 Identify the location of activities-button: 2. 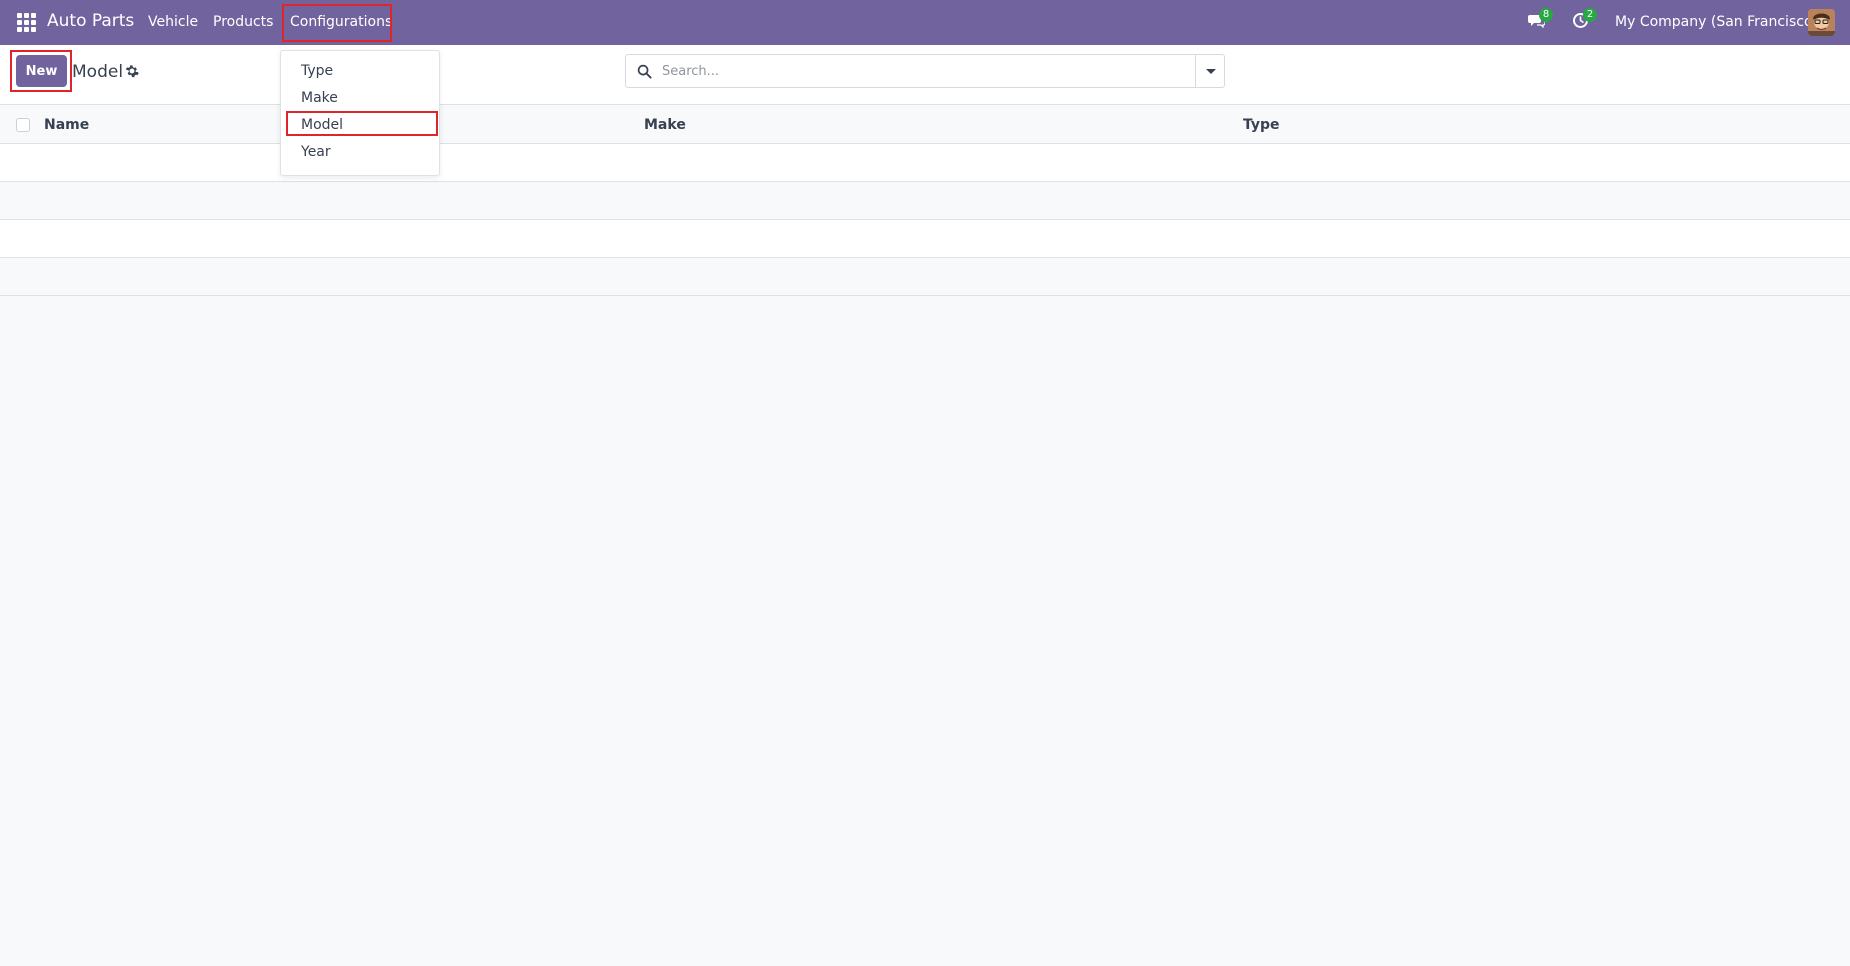
(1584, 20).